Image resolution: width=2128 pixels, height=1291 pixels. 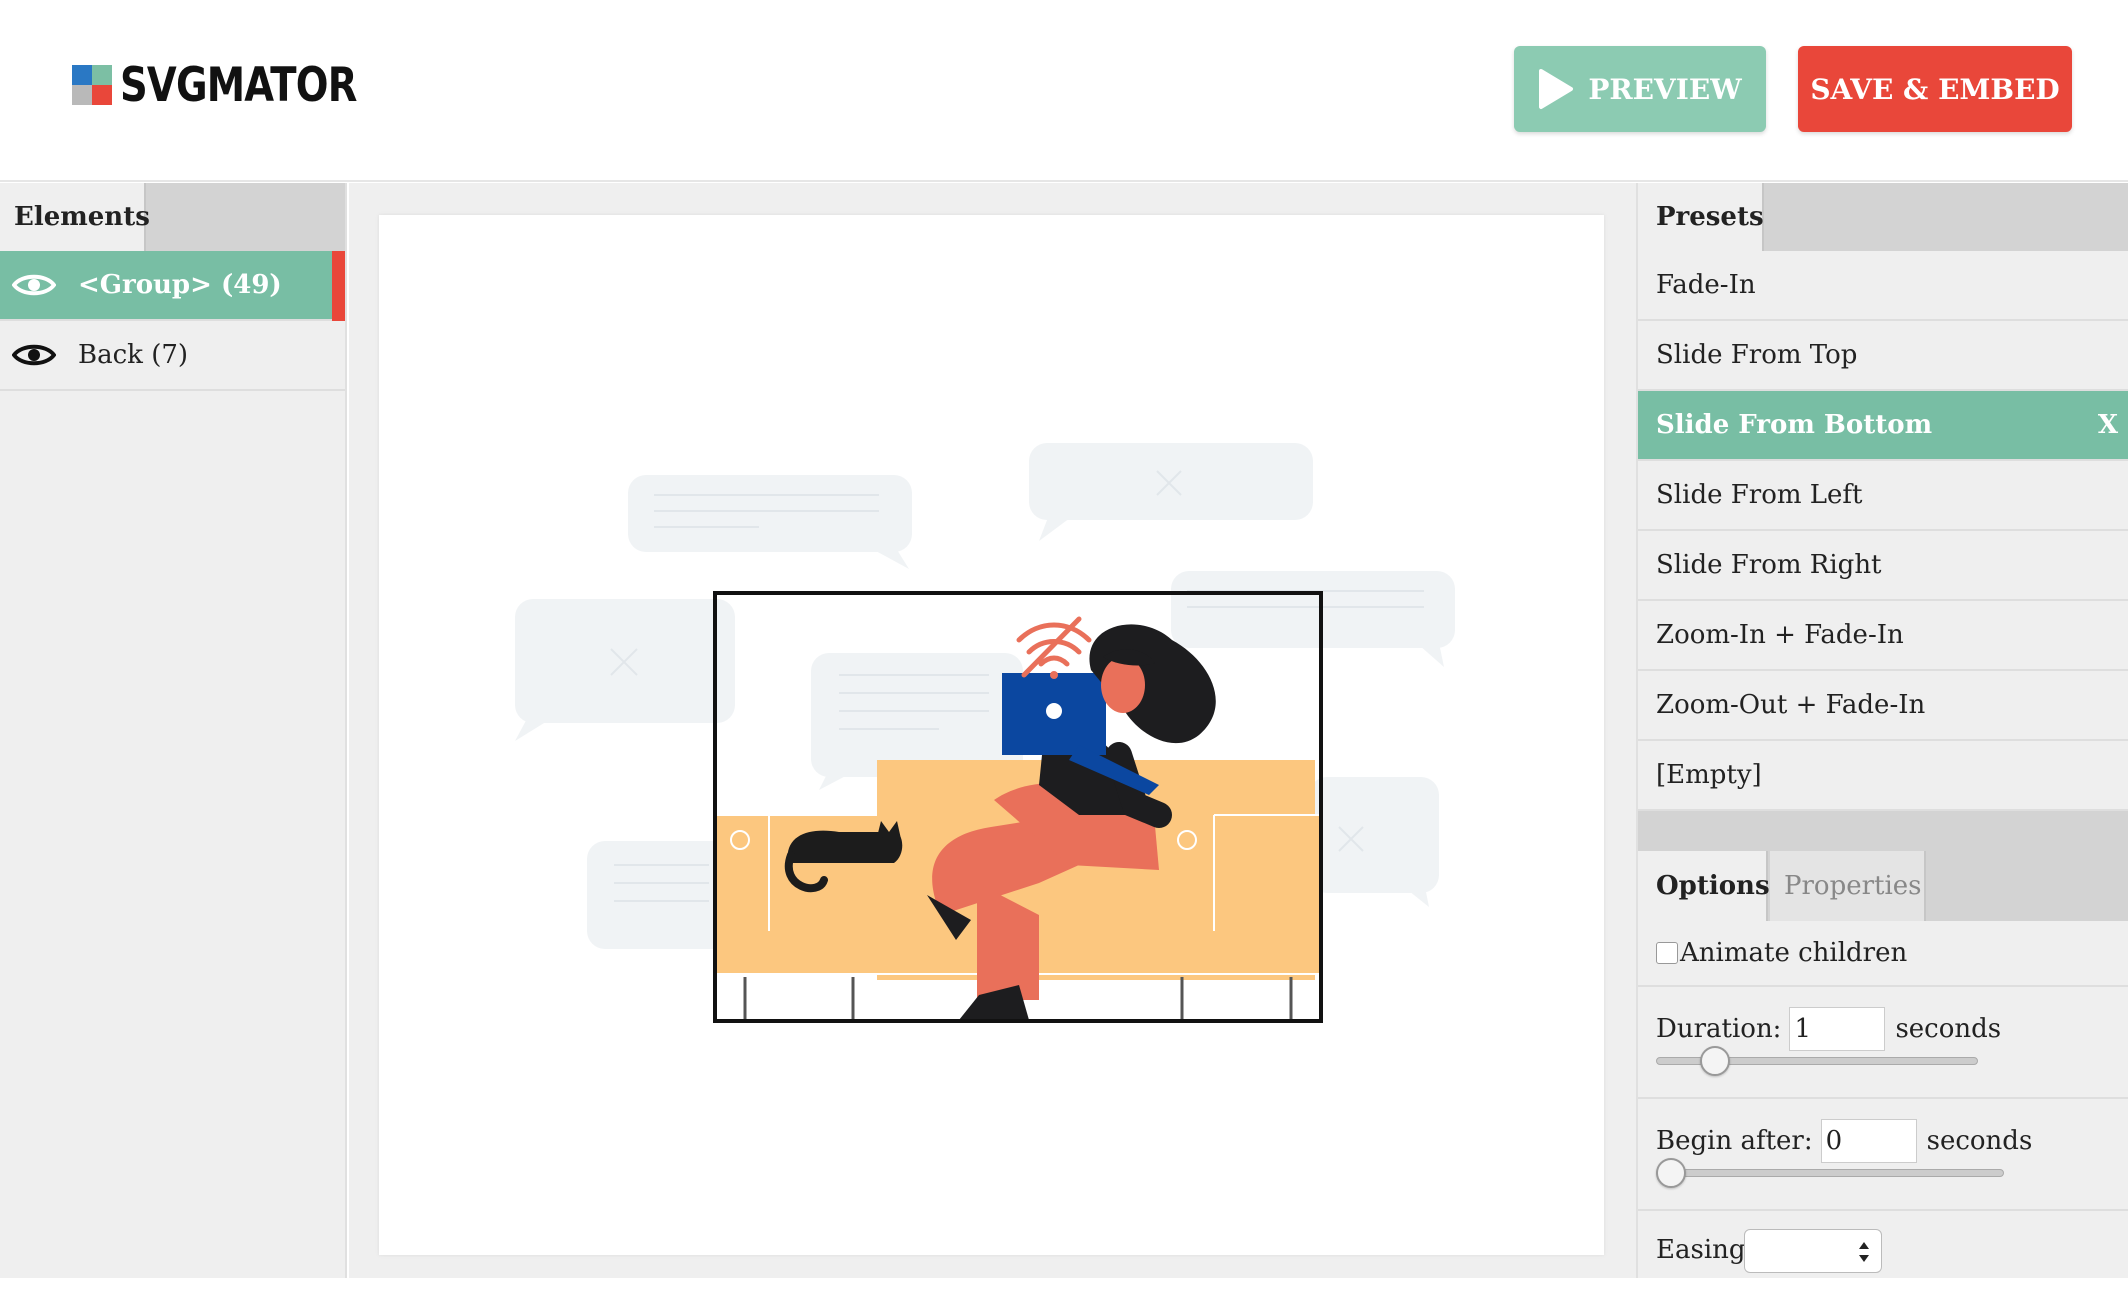 I want to click on begin-after-unit: seconds, so click(x=1979, y=1141).